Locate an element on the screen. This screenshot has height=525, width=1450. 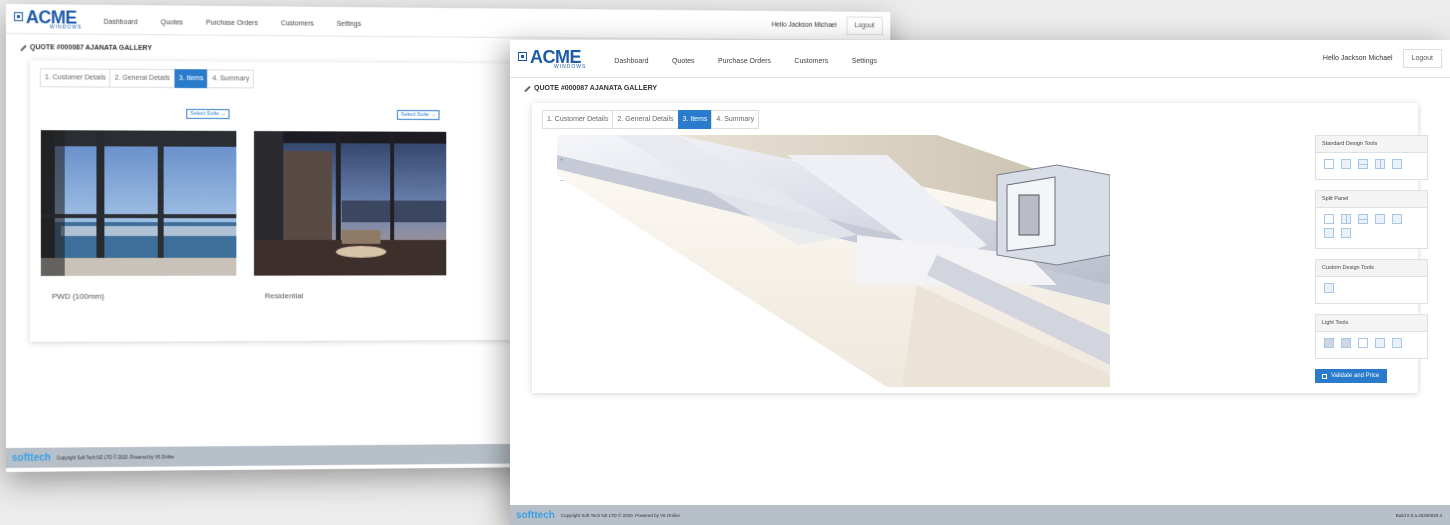
build-version: Build 0.0.a 20200020.4 is located at coordinates (1418, 515).